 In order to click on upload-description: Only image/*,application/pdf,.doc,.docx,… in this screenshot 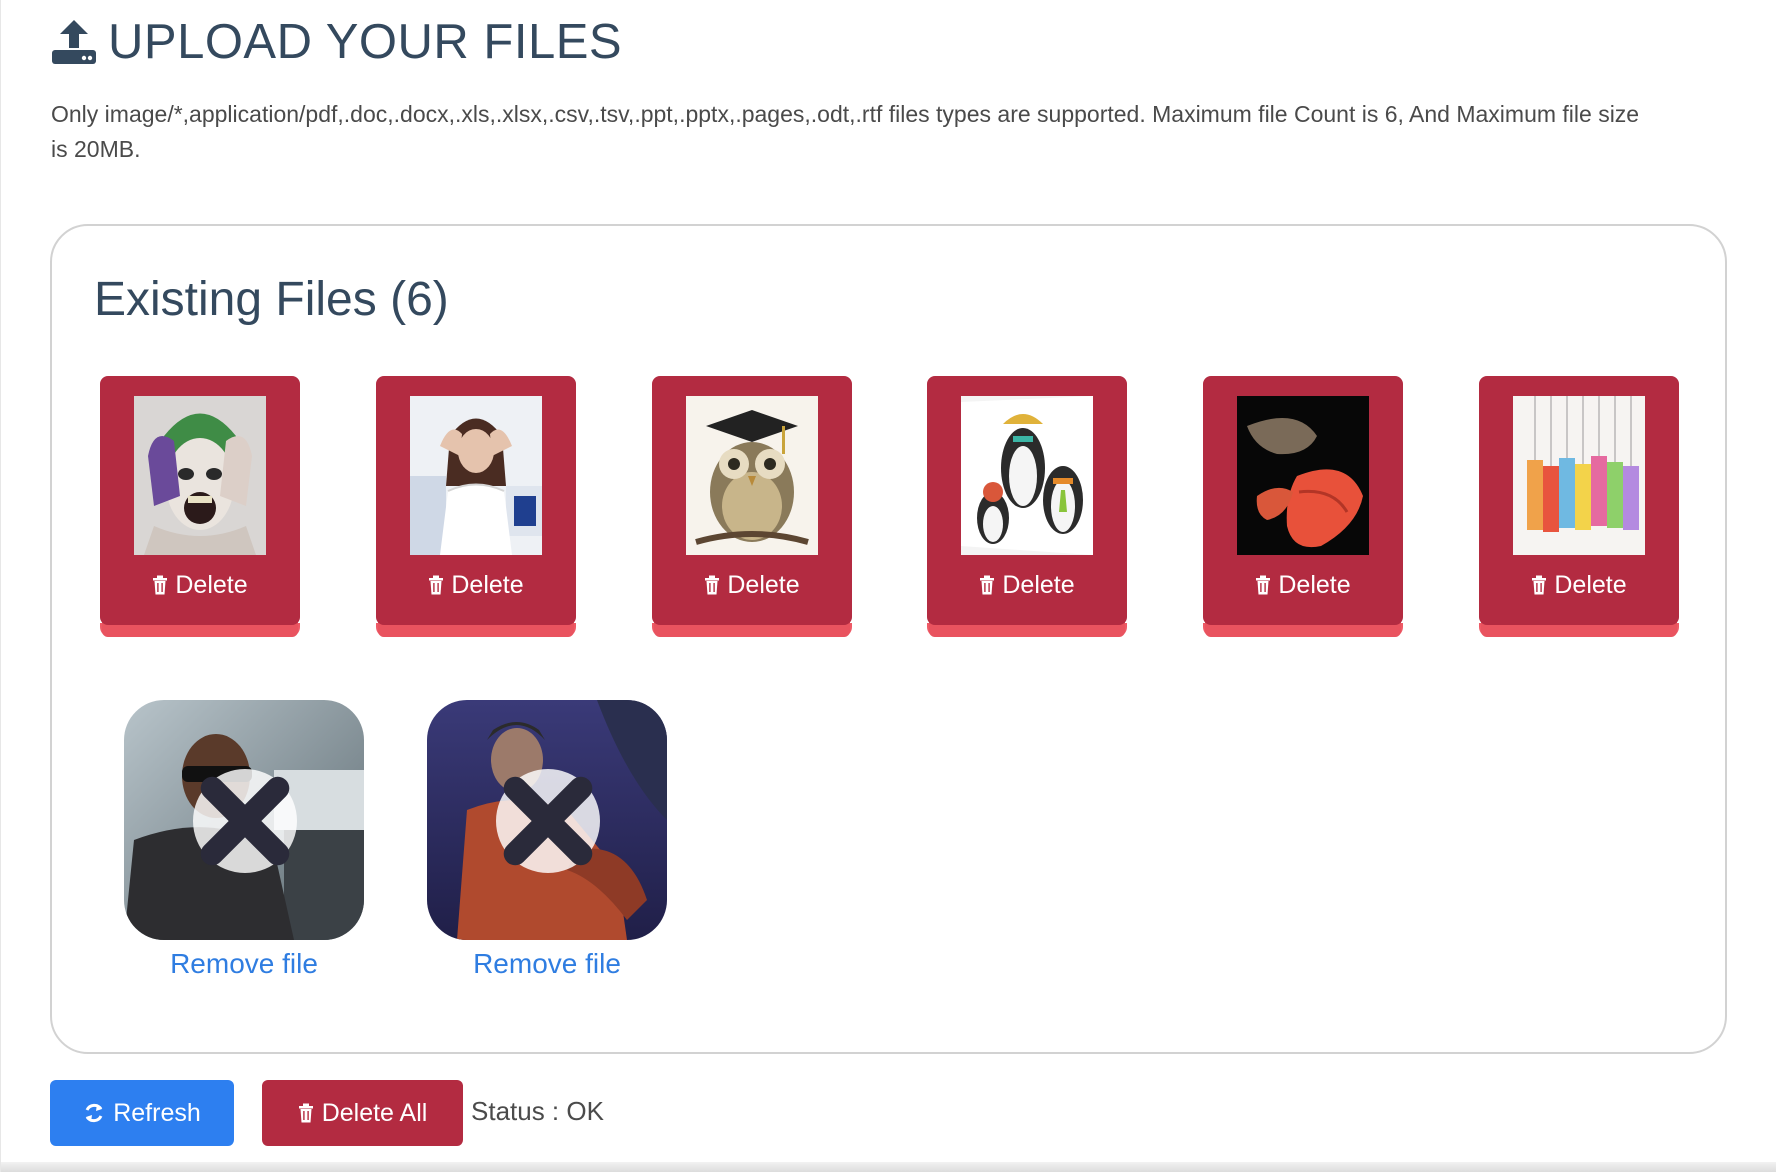, I will do `click(845, 131)`.